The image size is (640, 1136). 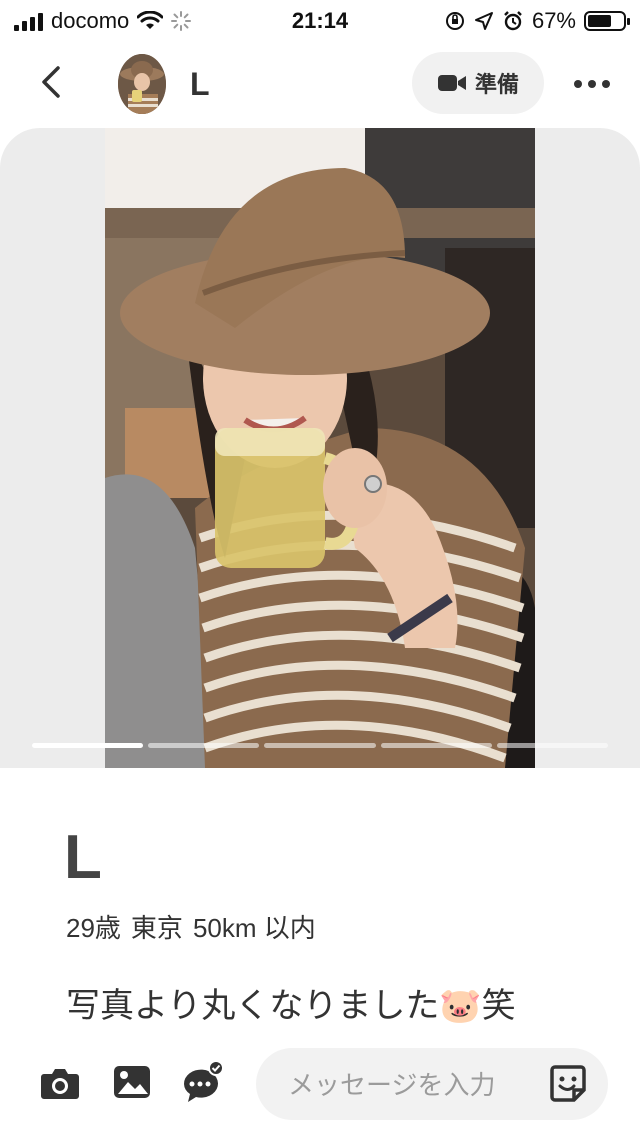 What do you see at coordinates (413, 1085) in the screenshot?
I see `message-input` at bounding box center [413, 1085].